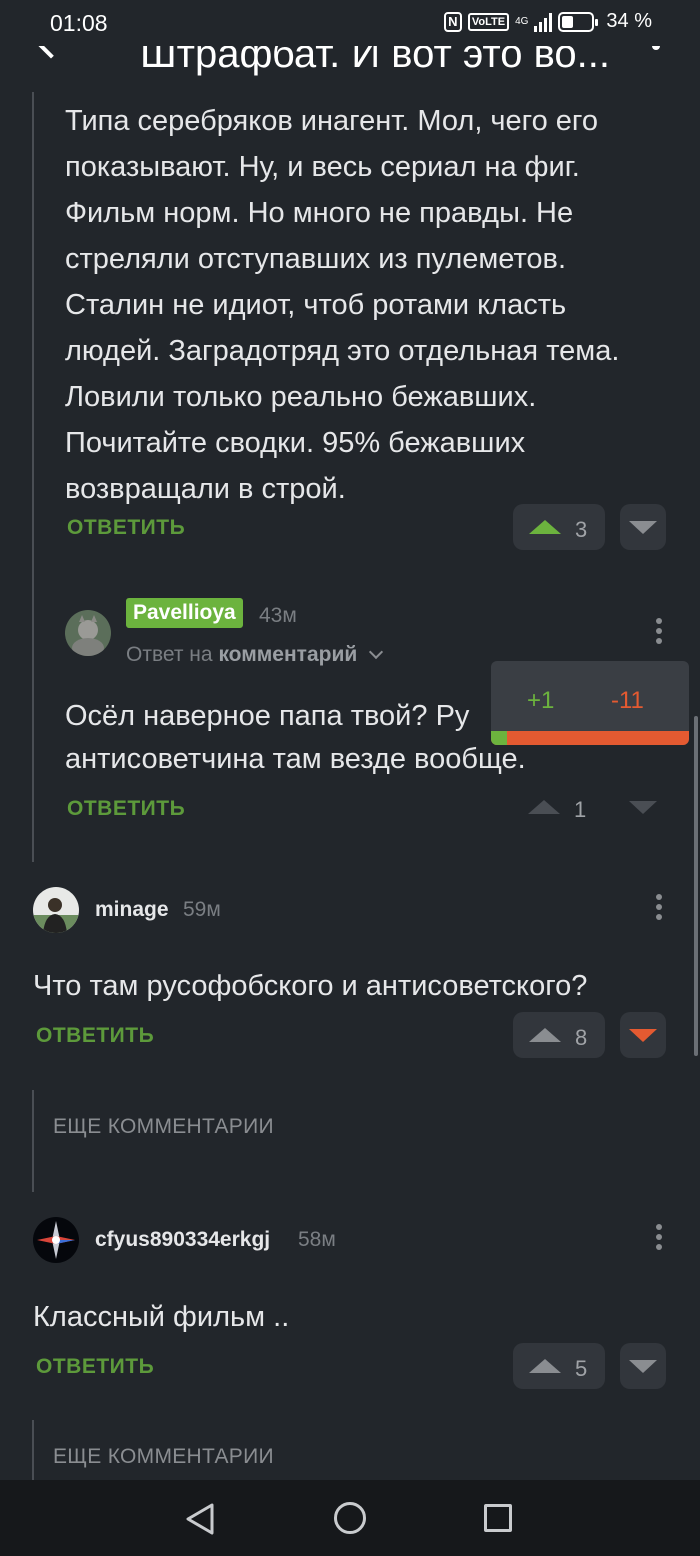 The height and width of the screenshot is (1556, 700). I want to click on rating-bar, so click(590, 738).